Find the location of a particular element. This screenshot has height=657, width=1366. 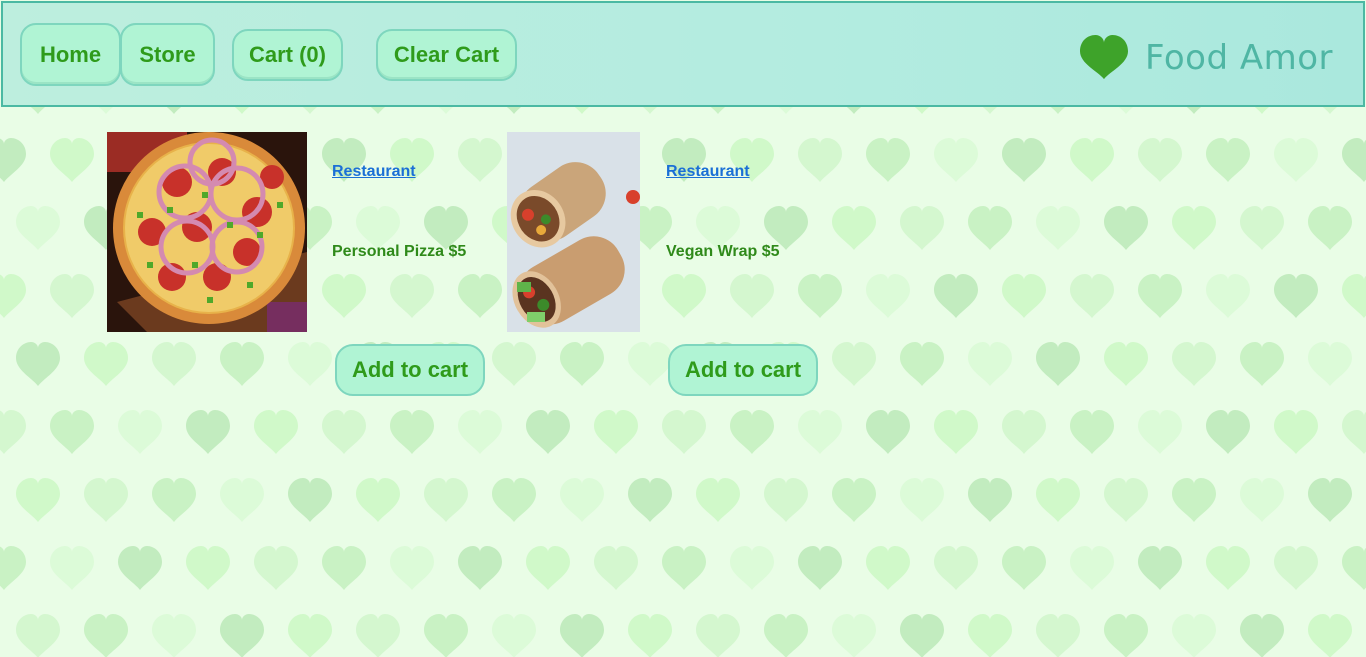

store-button: Store is located at coordinates (167, 54).